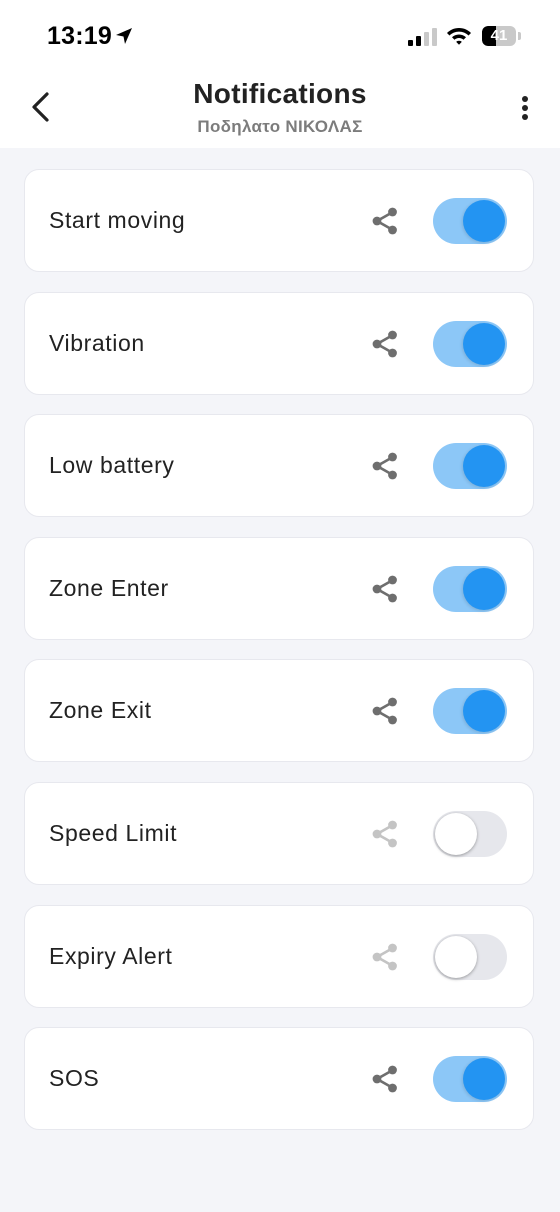 The image size is (560, 1212). Describe the element at coordinates (280, 93) in the screenshot. I see `page-title: Notifications` at that location.